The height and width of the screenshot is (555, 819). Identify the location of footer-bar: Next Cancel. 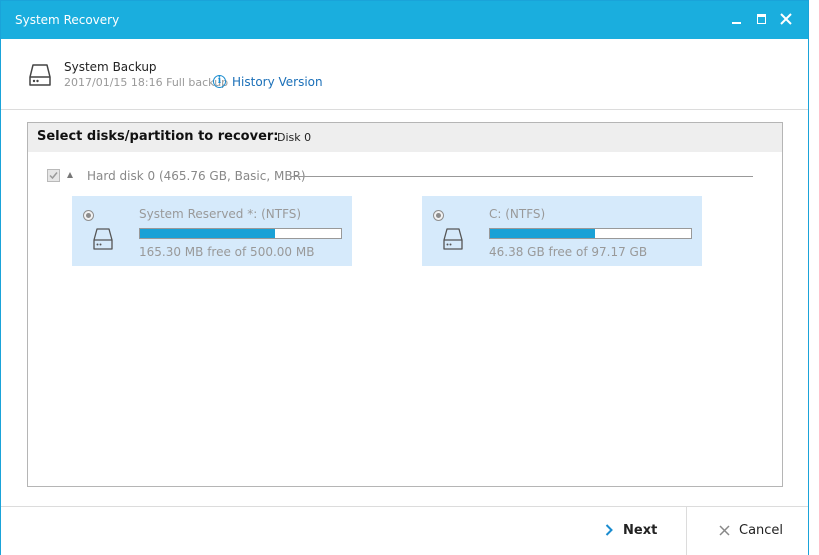
(404, 530).